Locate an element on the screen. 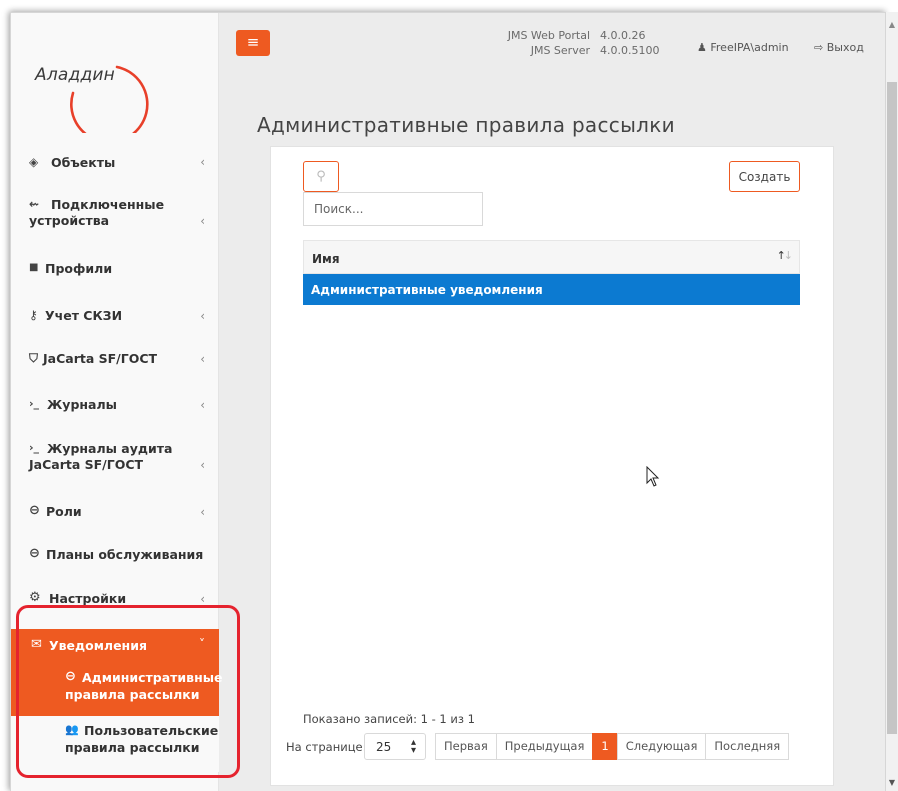 The height and width of the screenshot is (791, 898). sidebar-subitem-admin-rules: ⊖ Административные правила рассылки is located at coordinates (117, 689).